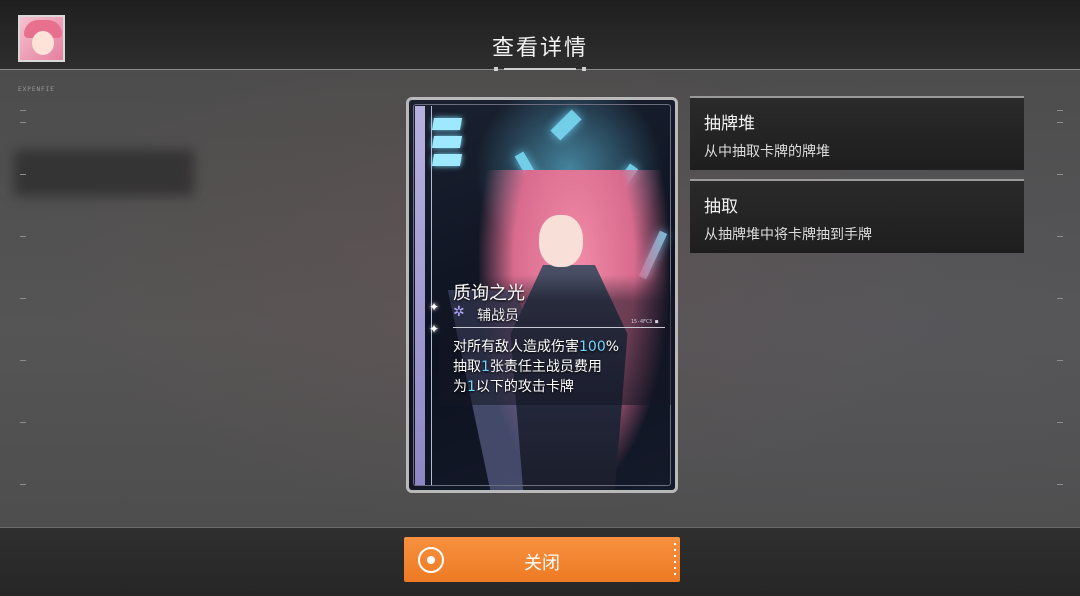 The width and height of the screenshot is (1080, 596). I want to click on card-description-text: %, so click(612, 347).